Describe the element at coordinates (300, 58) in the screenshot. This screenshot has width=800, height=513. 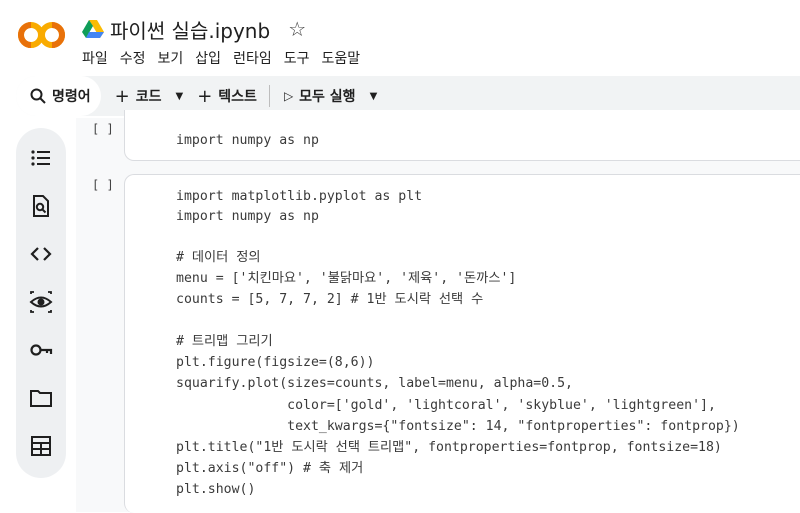
I see `menu-tools: 도구` at that location.